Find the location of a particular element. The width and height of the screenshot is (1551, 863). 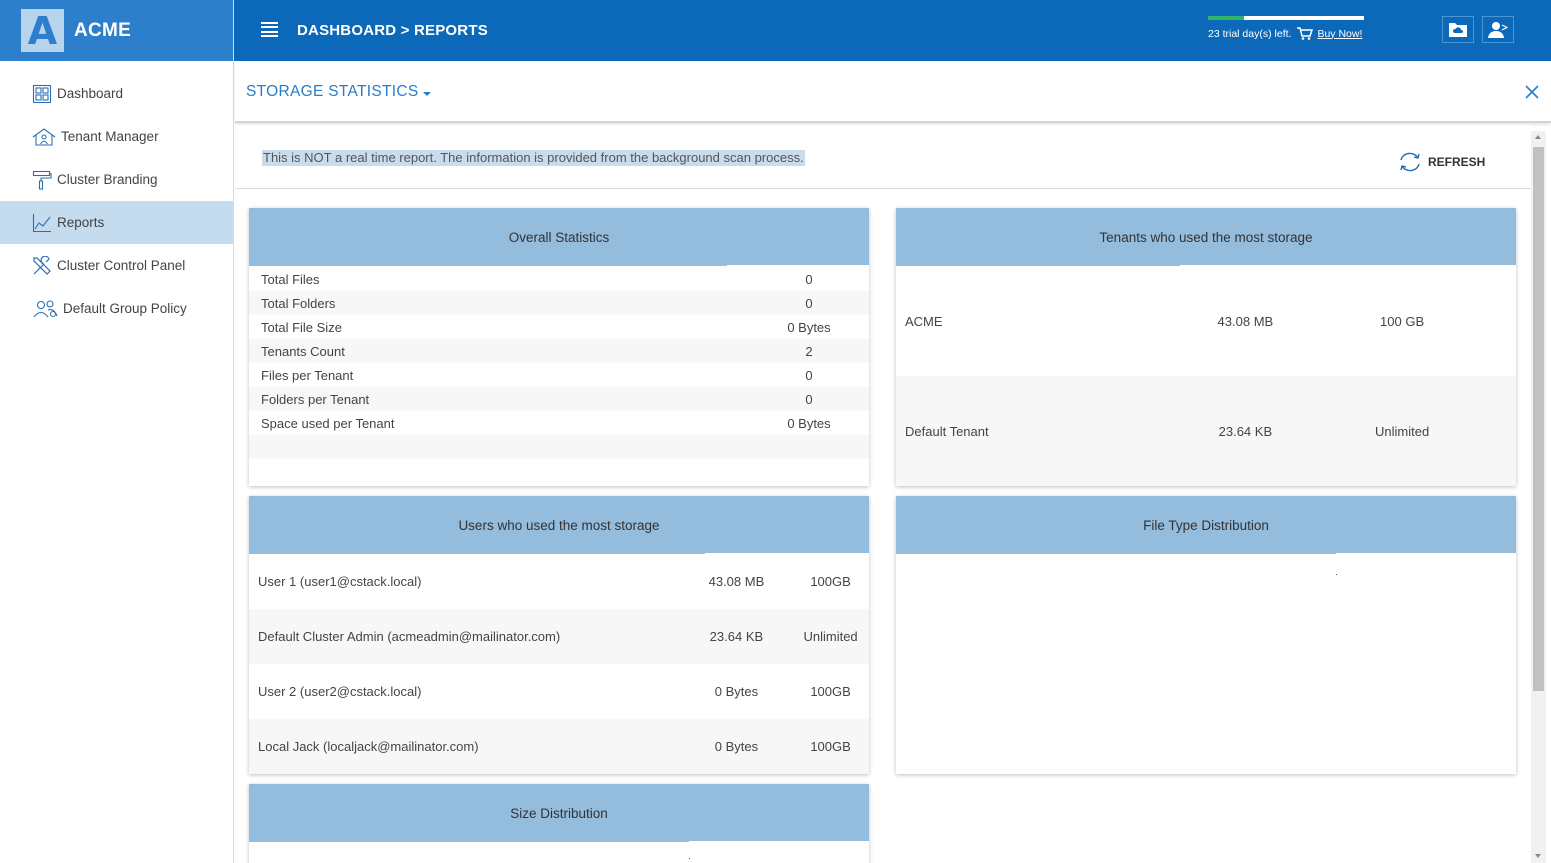

trial-progress-fill is located at coordinates (1226, 18).